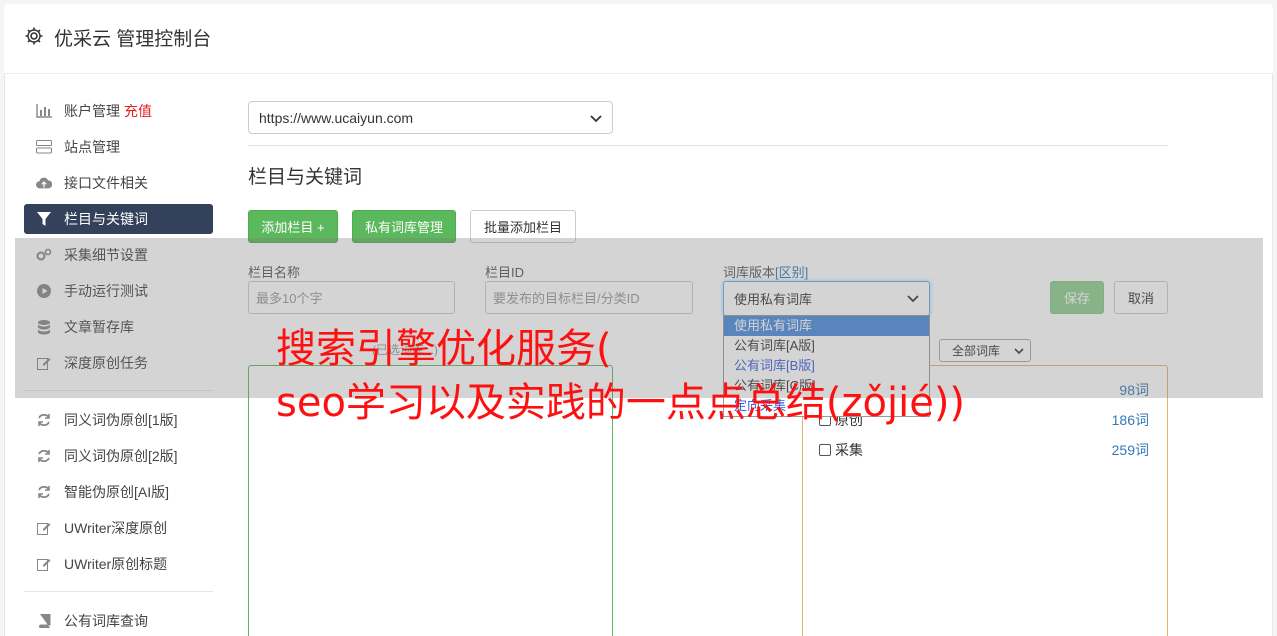  I want to click on sidebar-item-synonym-v2: 同义词伪原创[2版], so click(118, 456).